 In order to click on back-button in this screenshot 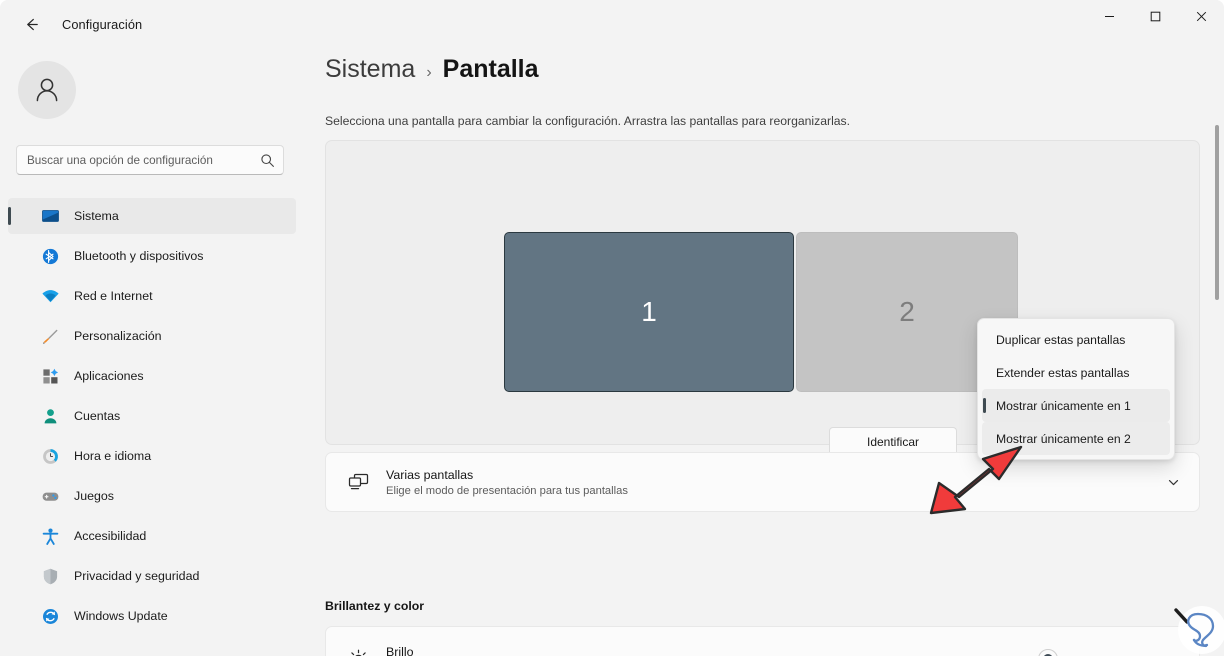, I will do `click(31, 24)`.